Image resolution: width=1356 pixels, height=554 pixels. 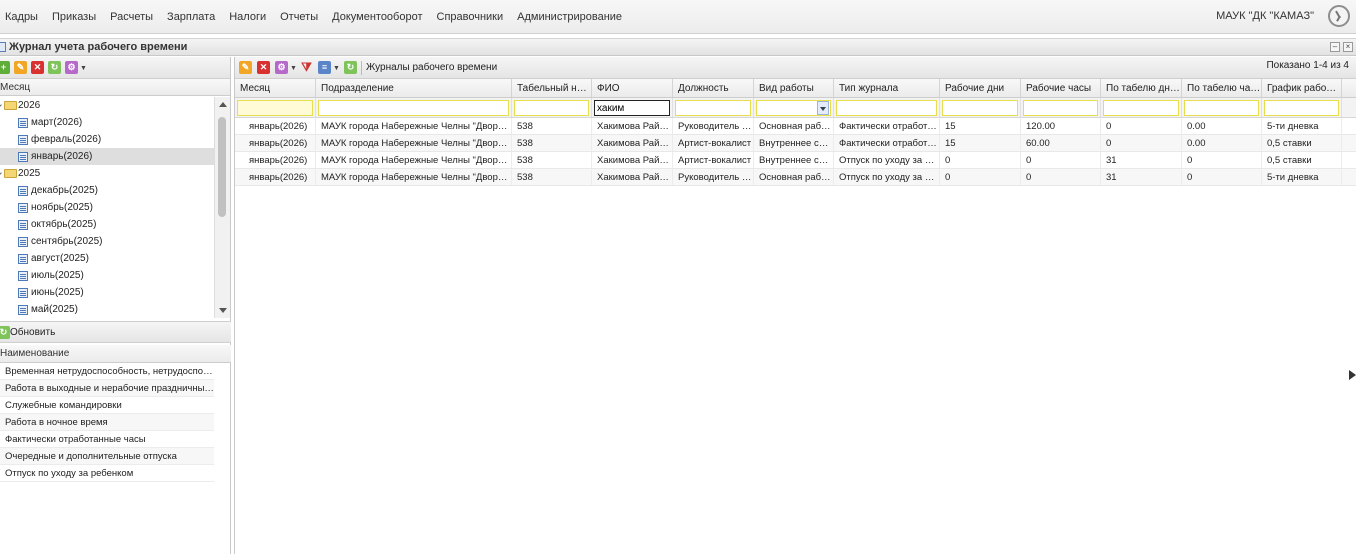 I want to click on name-column-header: Наименование, so click(x=115, y=354).